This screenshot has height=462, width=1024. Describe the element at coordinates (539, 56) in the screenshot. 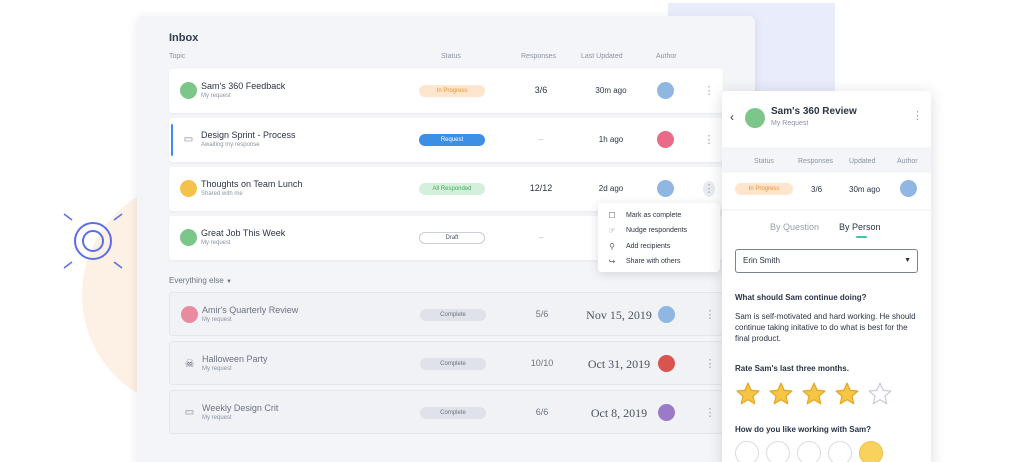

I see `column-responses: Responses` at that location.